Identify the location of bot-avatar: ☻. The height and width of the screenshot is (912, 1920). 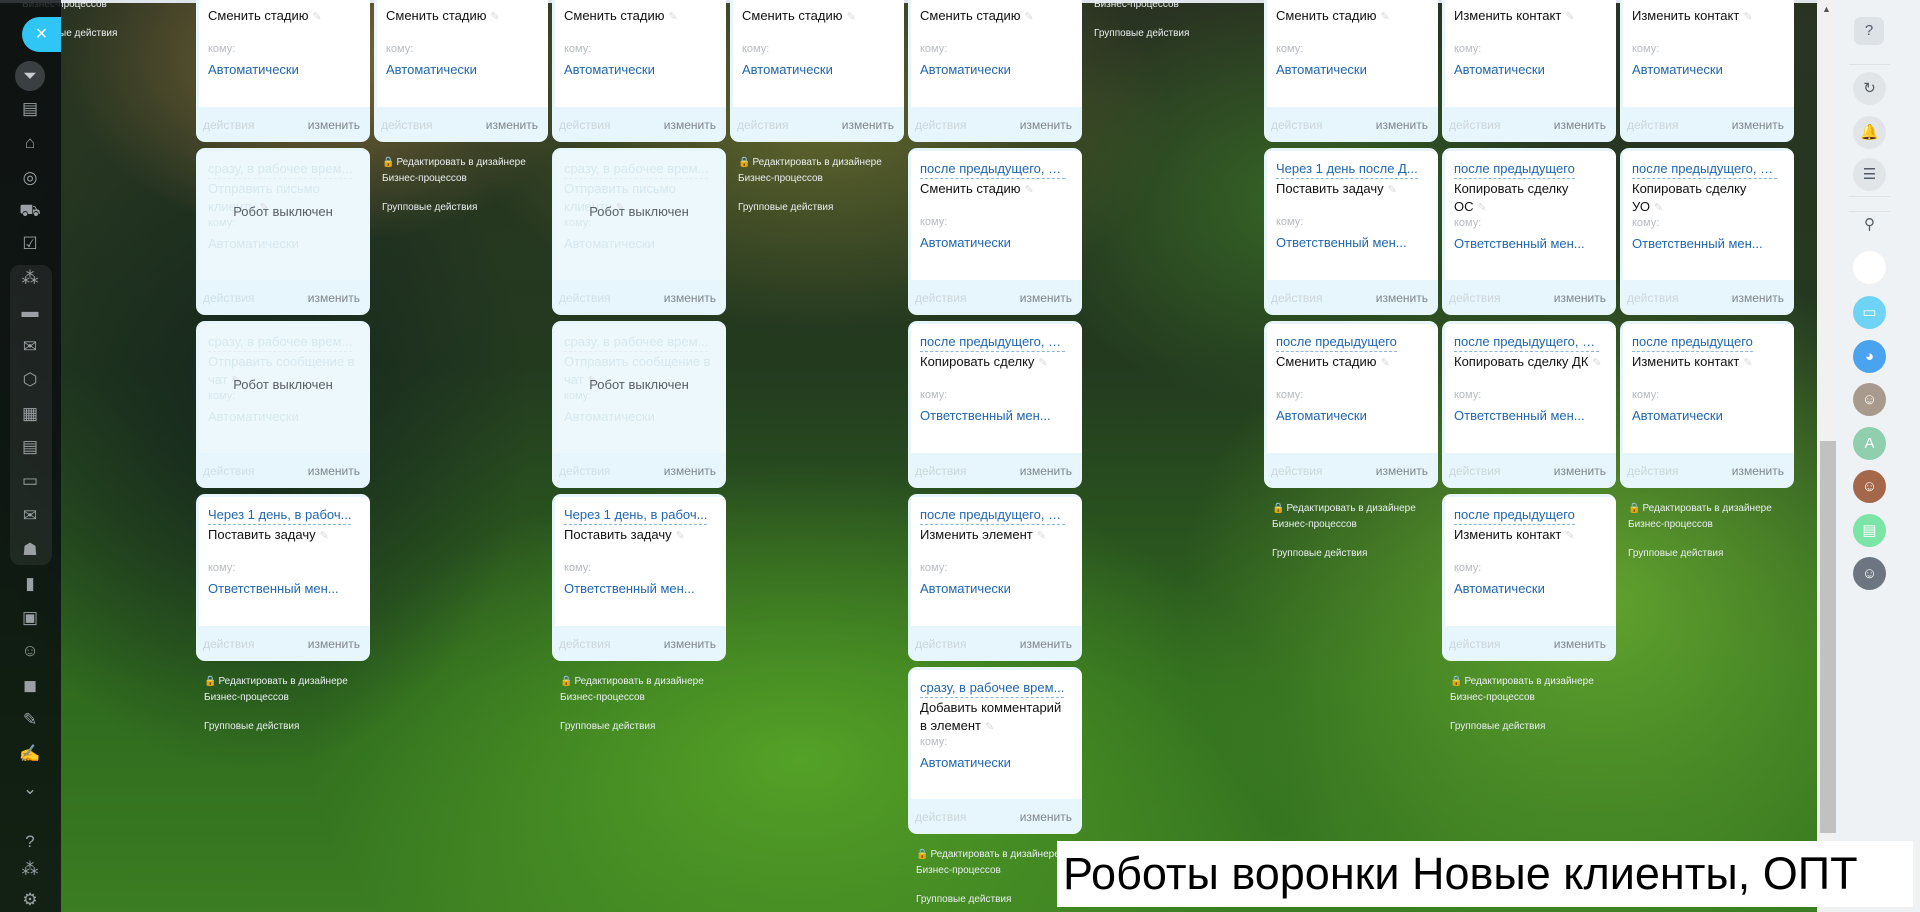
(1869, 267).